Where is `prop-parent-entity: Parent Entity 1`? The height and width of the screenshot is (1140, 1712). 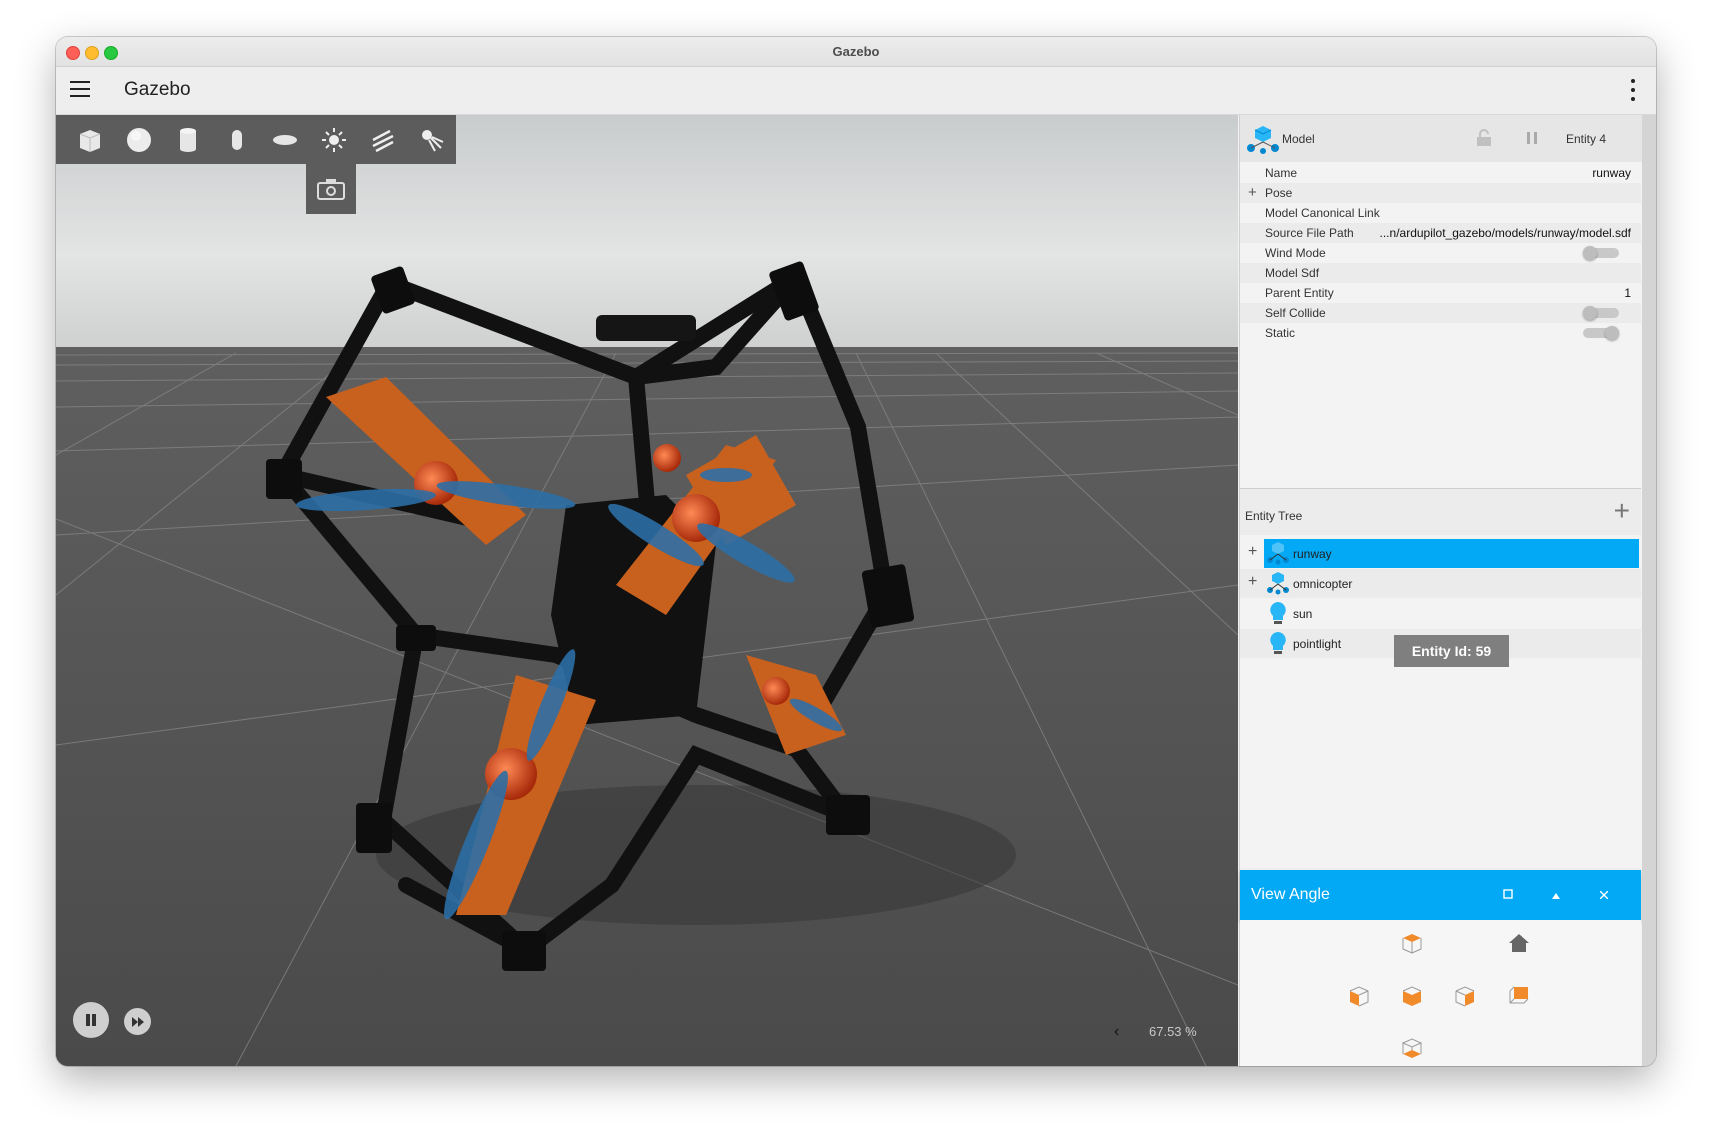 prop-parent-entity: Parent Entity 1 is located at coordinates (1440, 293).